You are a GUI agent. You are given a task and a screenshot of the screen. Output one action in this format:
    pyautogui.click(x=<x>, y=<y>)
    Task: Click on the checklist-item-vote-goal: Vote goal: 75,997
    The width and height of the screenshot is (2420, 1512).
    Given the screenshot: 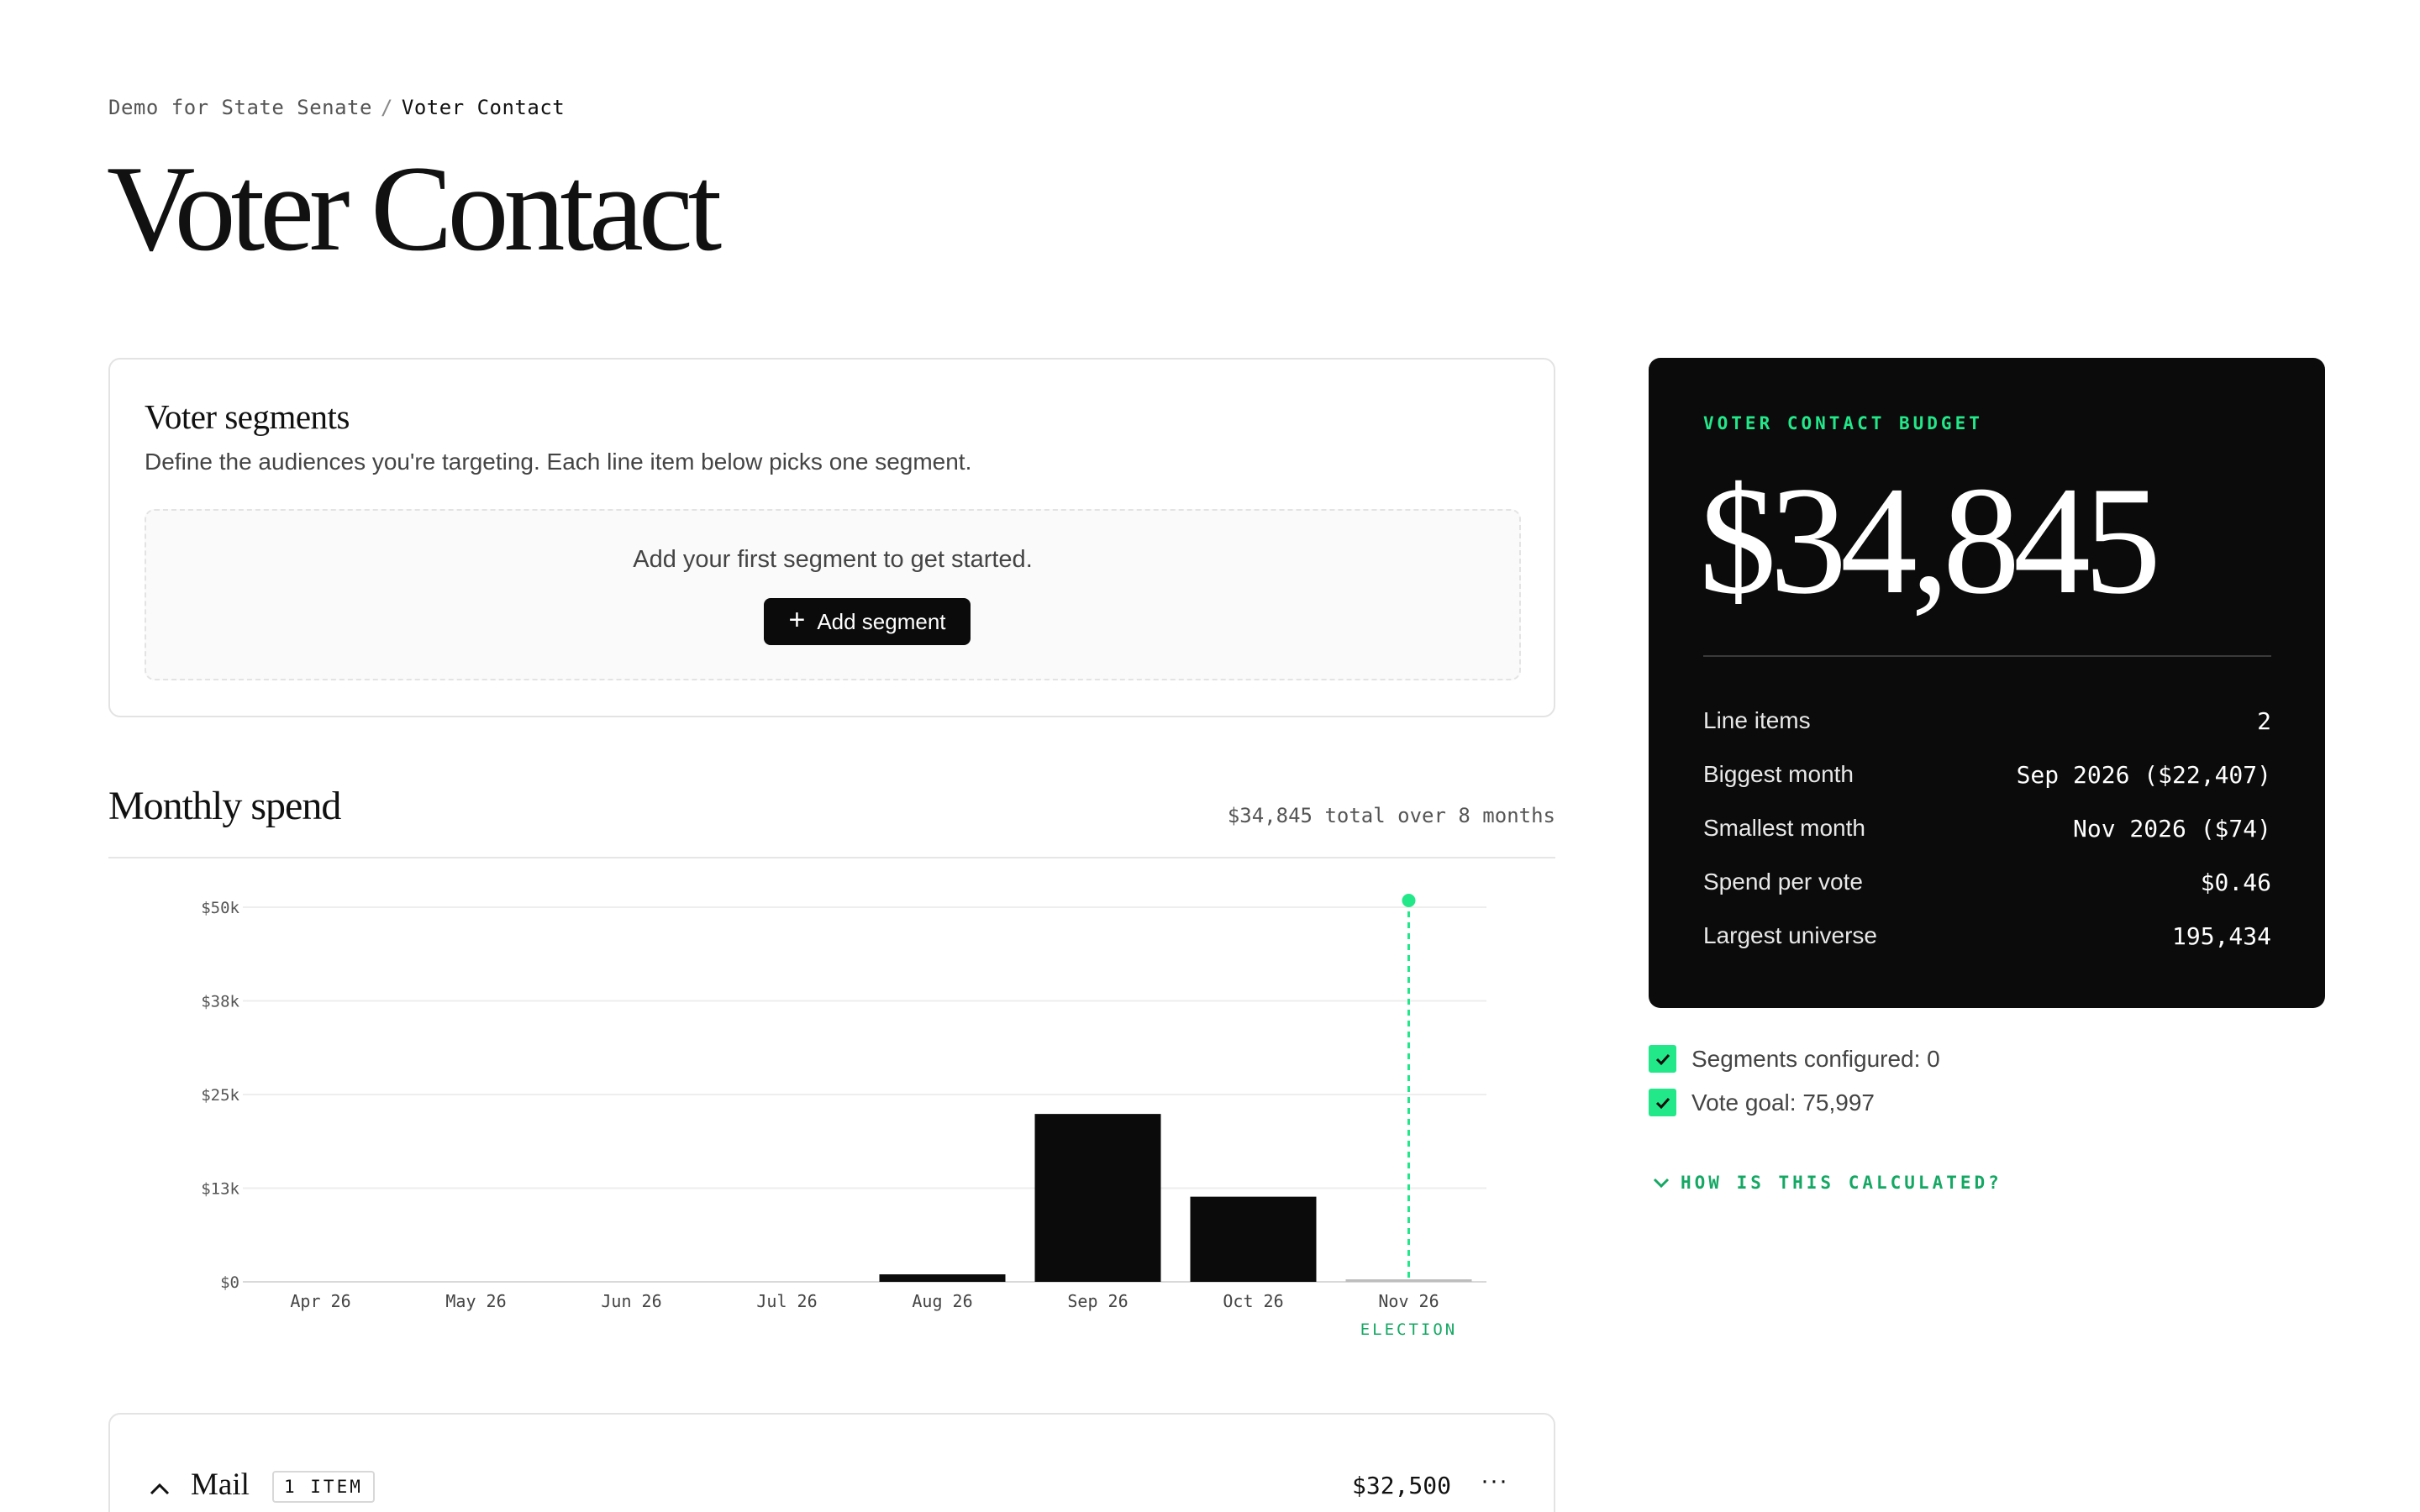 What is the action you would take?
    pyautogui.click(x=1762, y=1102)
    